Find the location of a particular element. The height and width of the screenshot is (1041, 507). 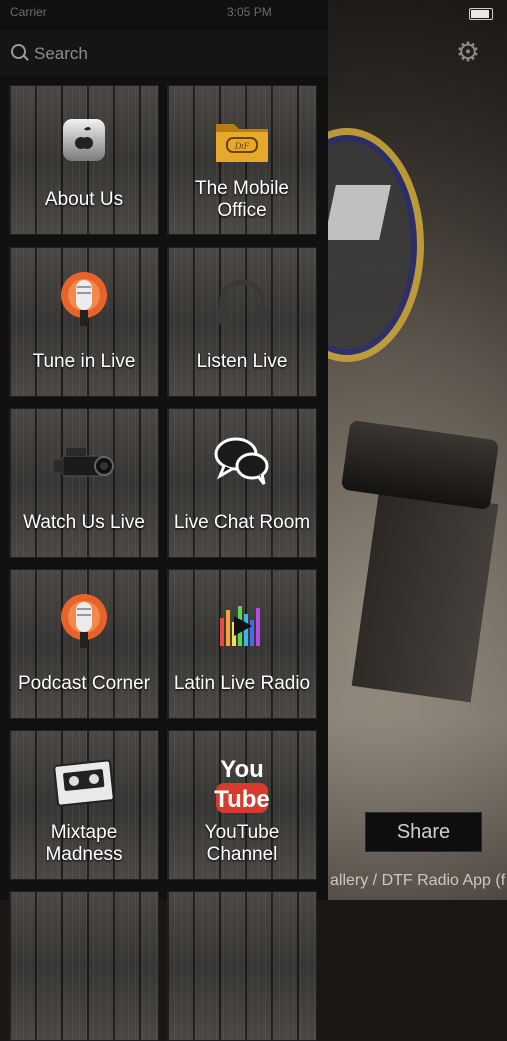

menu-label: Tune in Live is located at coordinates (84, 361).